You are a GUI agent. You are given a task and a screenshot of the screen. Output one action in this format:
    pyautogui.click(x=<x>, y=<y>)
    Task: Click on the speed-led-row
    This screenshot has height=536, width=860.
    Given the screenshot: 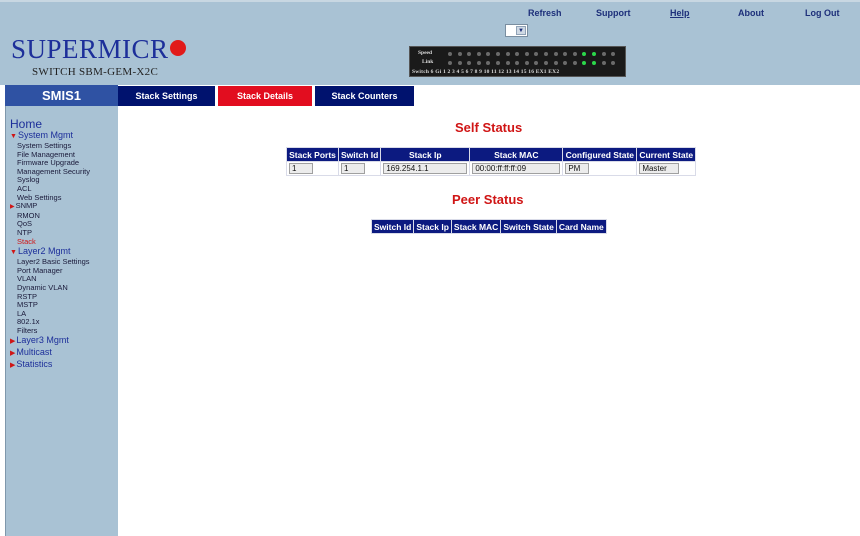 What is the action you would take?
    pyautogui.click(x=536, y=54)
    